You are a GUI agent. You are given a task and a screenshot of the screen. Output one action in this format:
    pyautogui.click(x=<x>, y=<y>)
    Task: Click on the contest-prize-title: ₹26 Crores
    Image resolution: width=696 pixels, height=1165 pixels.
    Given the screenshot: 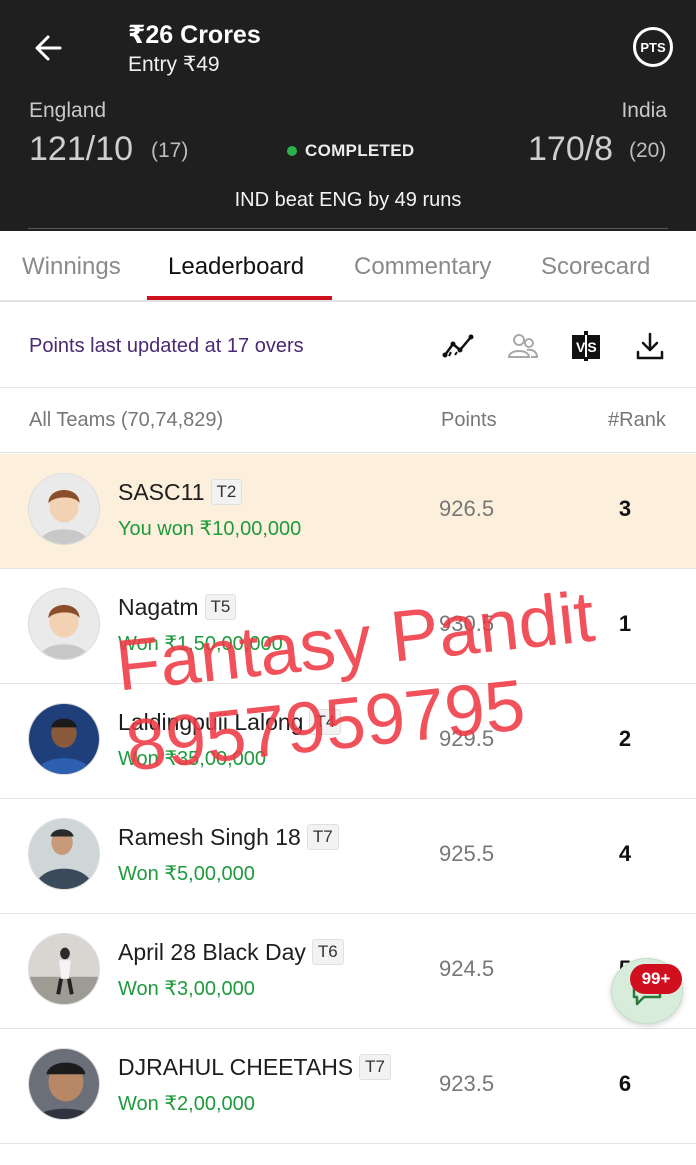 What is the action you would take?
    pyautogui.click(x=194, y=35)
    